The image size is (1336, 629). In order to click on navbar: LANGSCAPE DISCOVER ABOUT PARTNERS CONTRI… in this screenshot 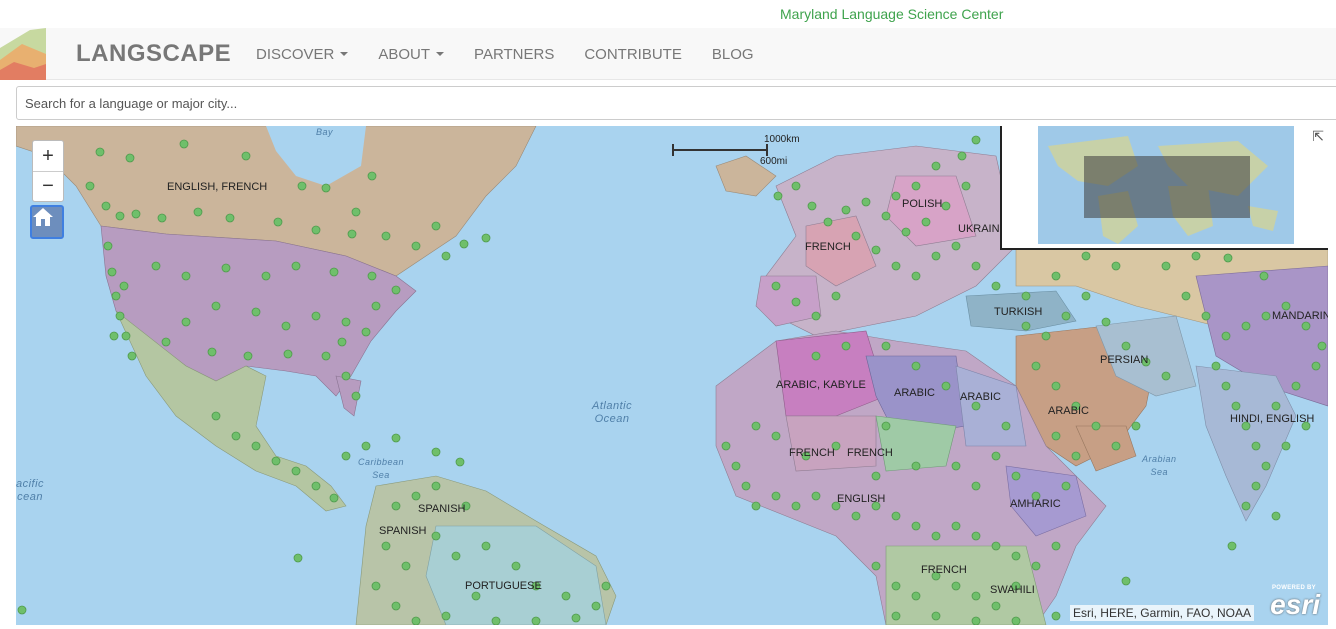, I will do `click(668, 54)`.